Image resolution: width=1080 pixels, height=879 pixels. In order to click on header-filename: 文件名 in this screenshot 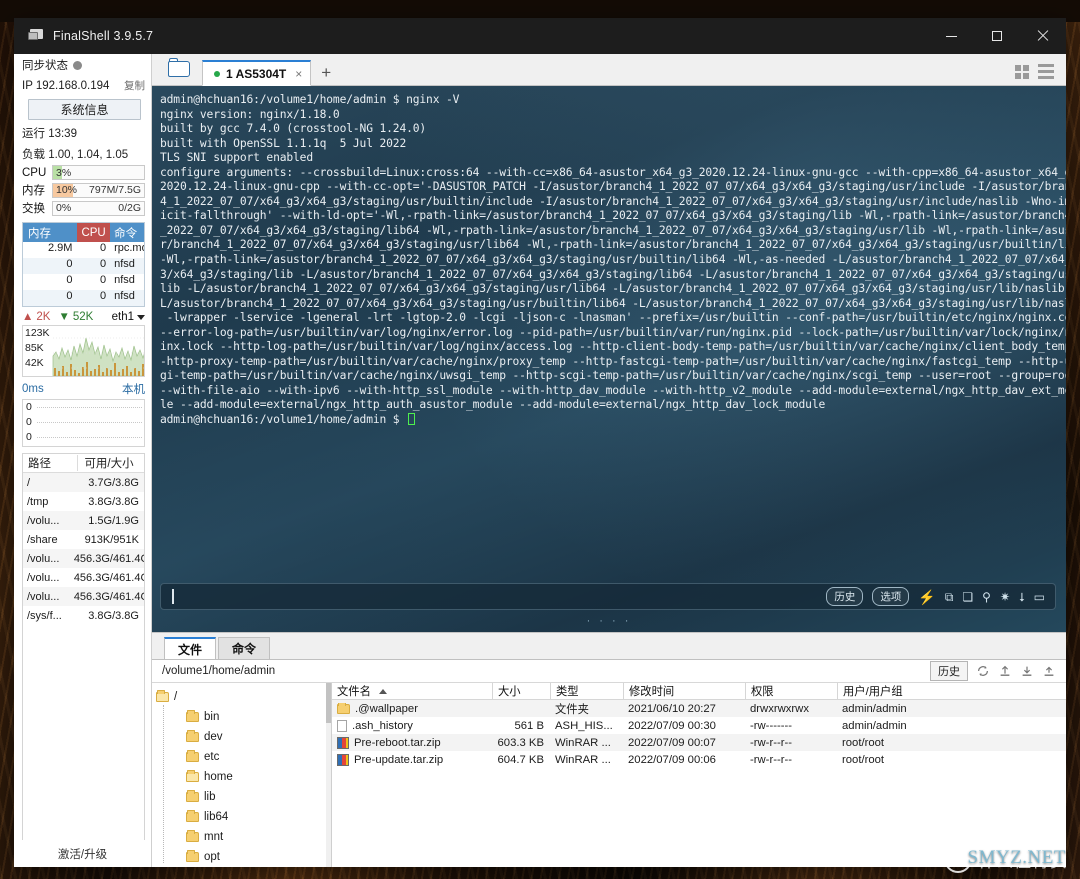, I will do `click(412, 691)`.